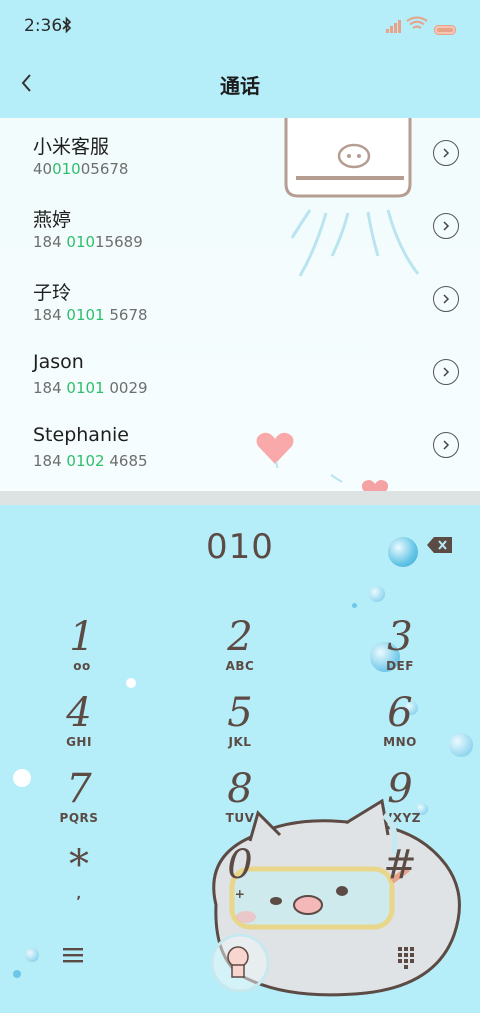 This screenshot has height=1013, width=480. Describe the element at coordinates (240, 26) in the screenshot. I see `status-bar: 2:36` at that location.